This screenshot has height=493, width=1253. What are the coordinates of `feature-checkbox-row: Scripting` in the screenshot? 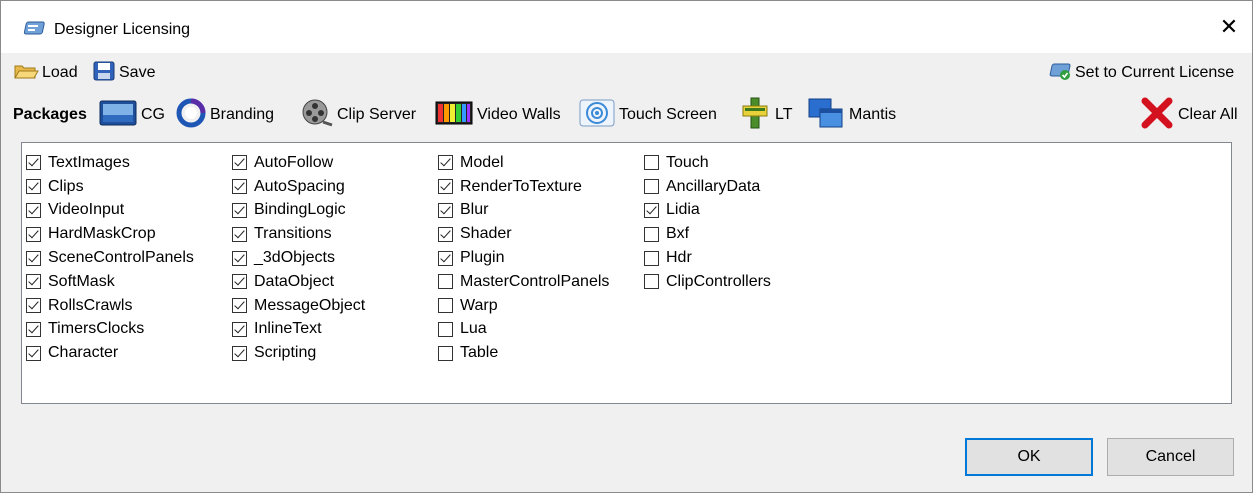 It's located at (298, 353).